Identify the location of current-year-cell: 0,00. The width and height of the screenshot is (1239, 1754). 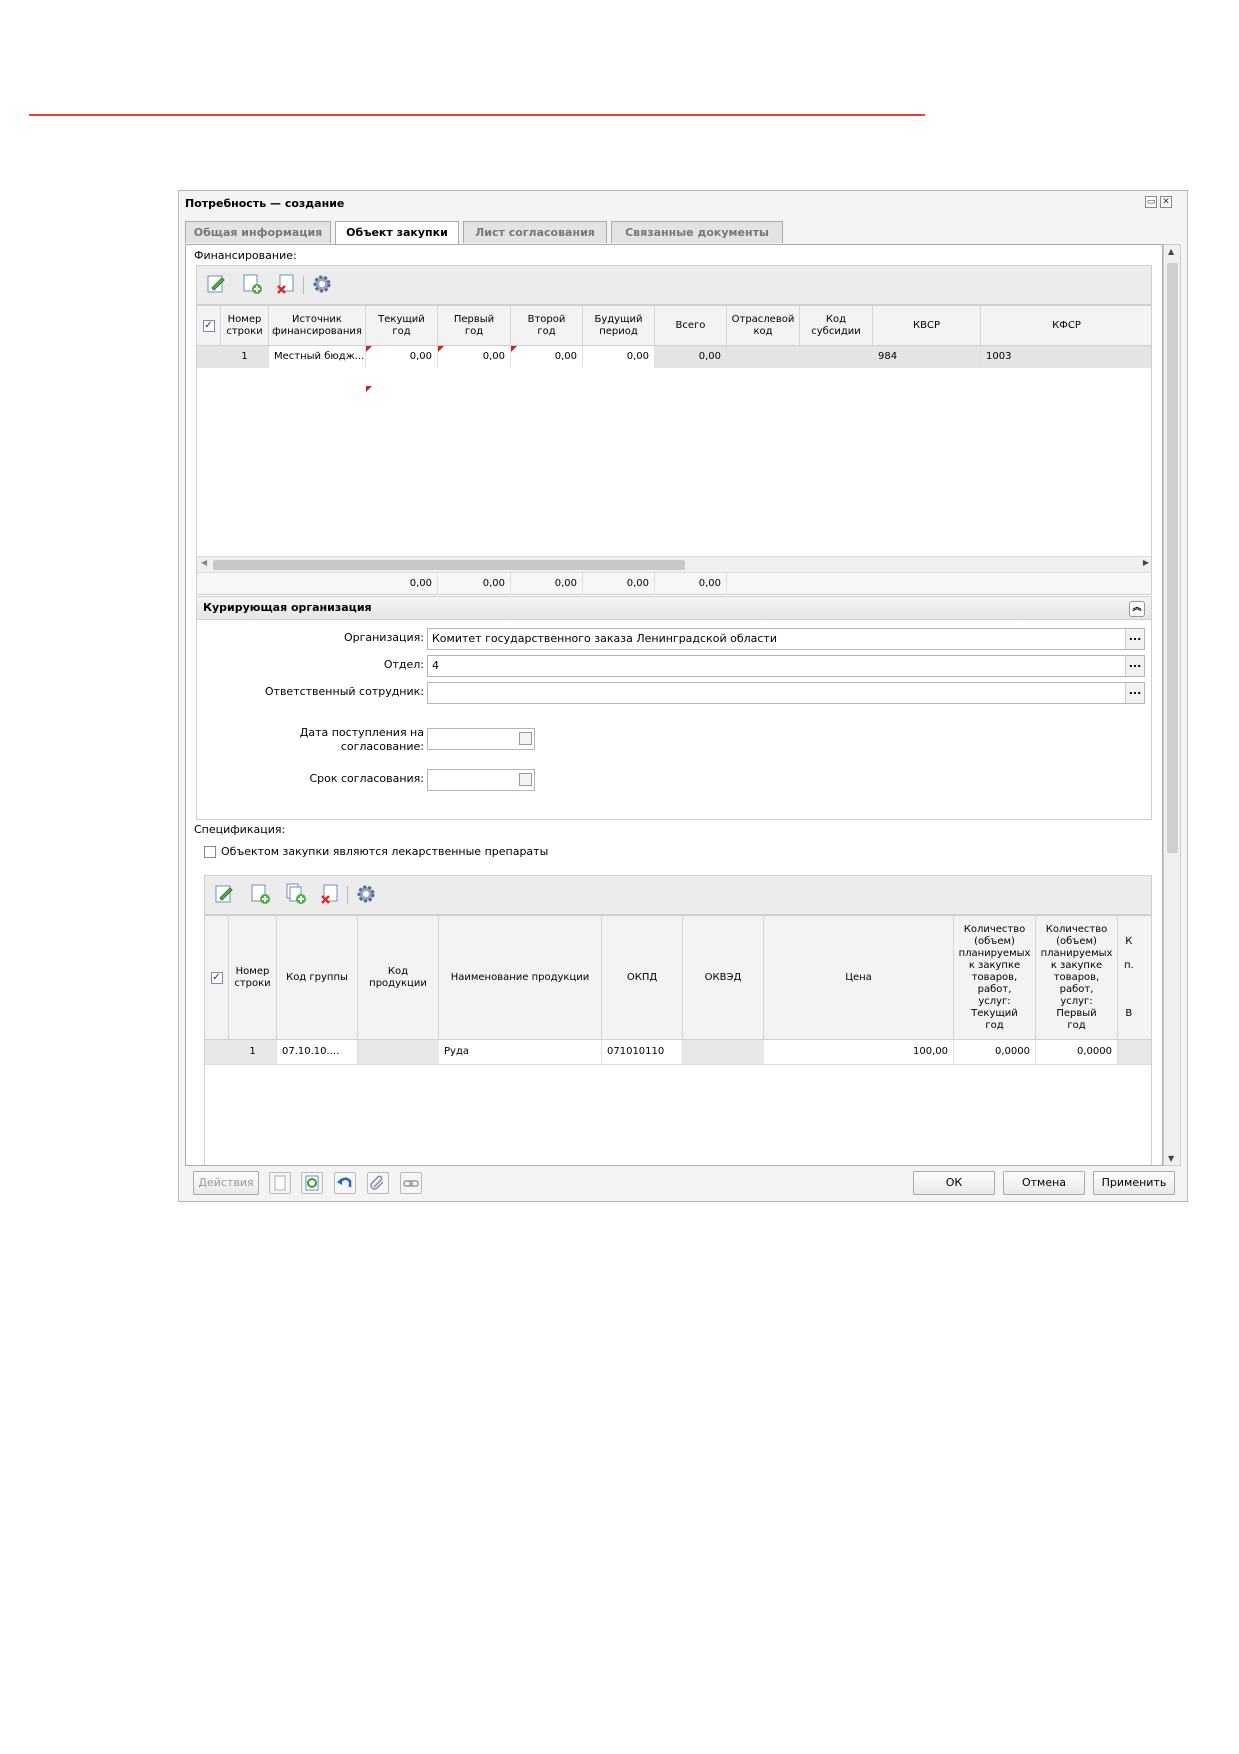
(402, 357).